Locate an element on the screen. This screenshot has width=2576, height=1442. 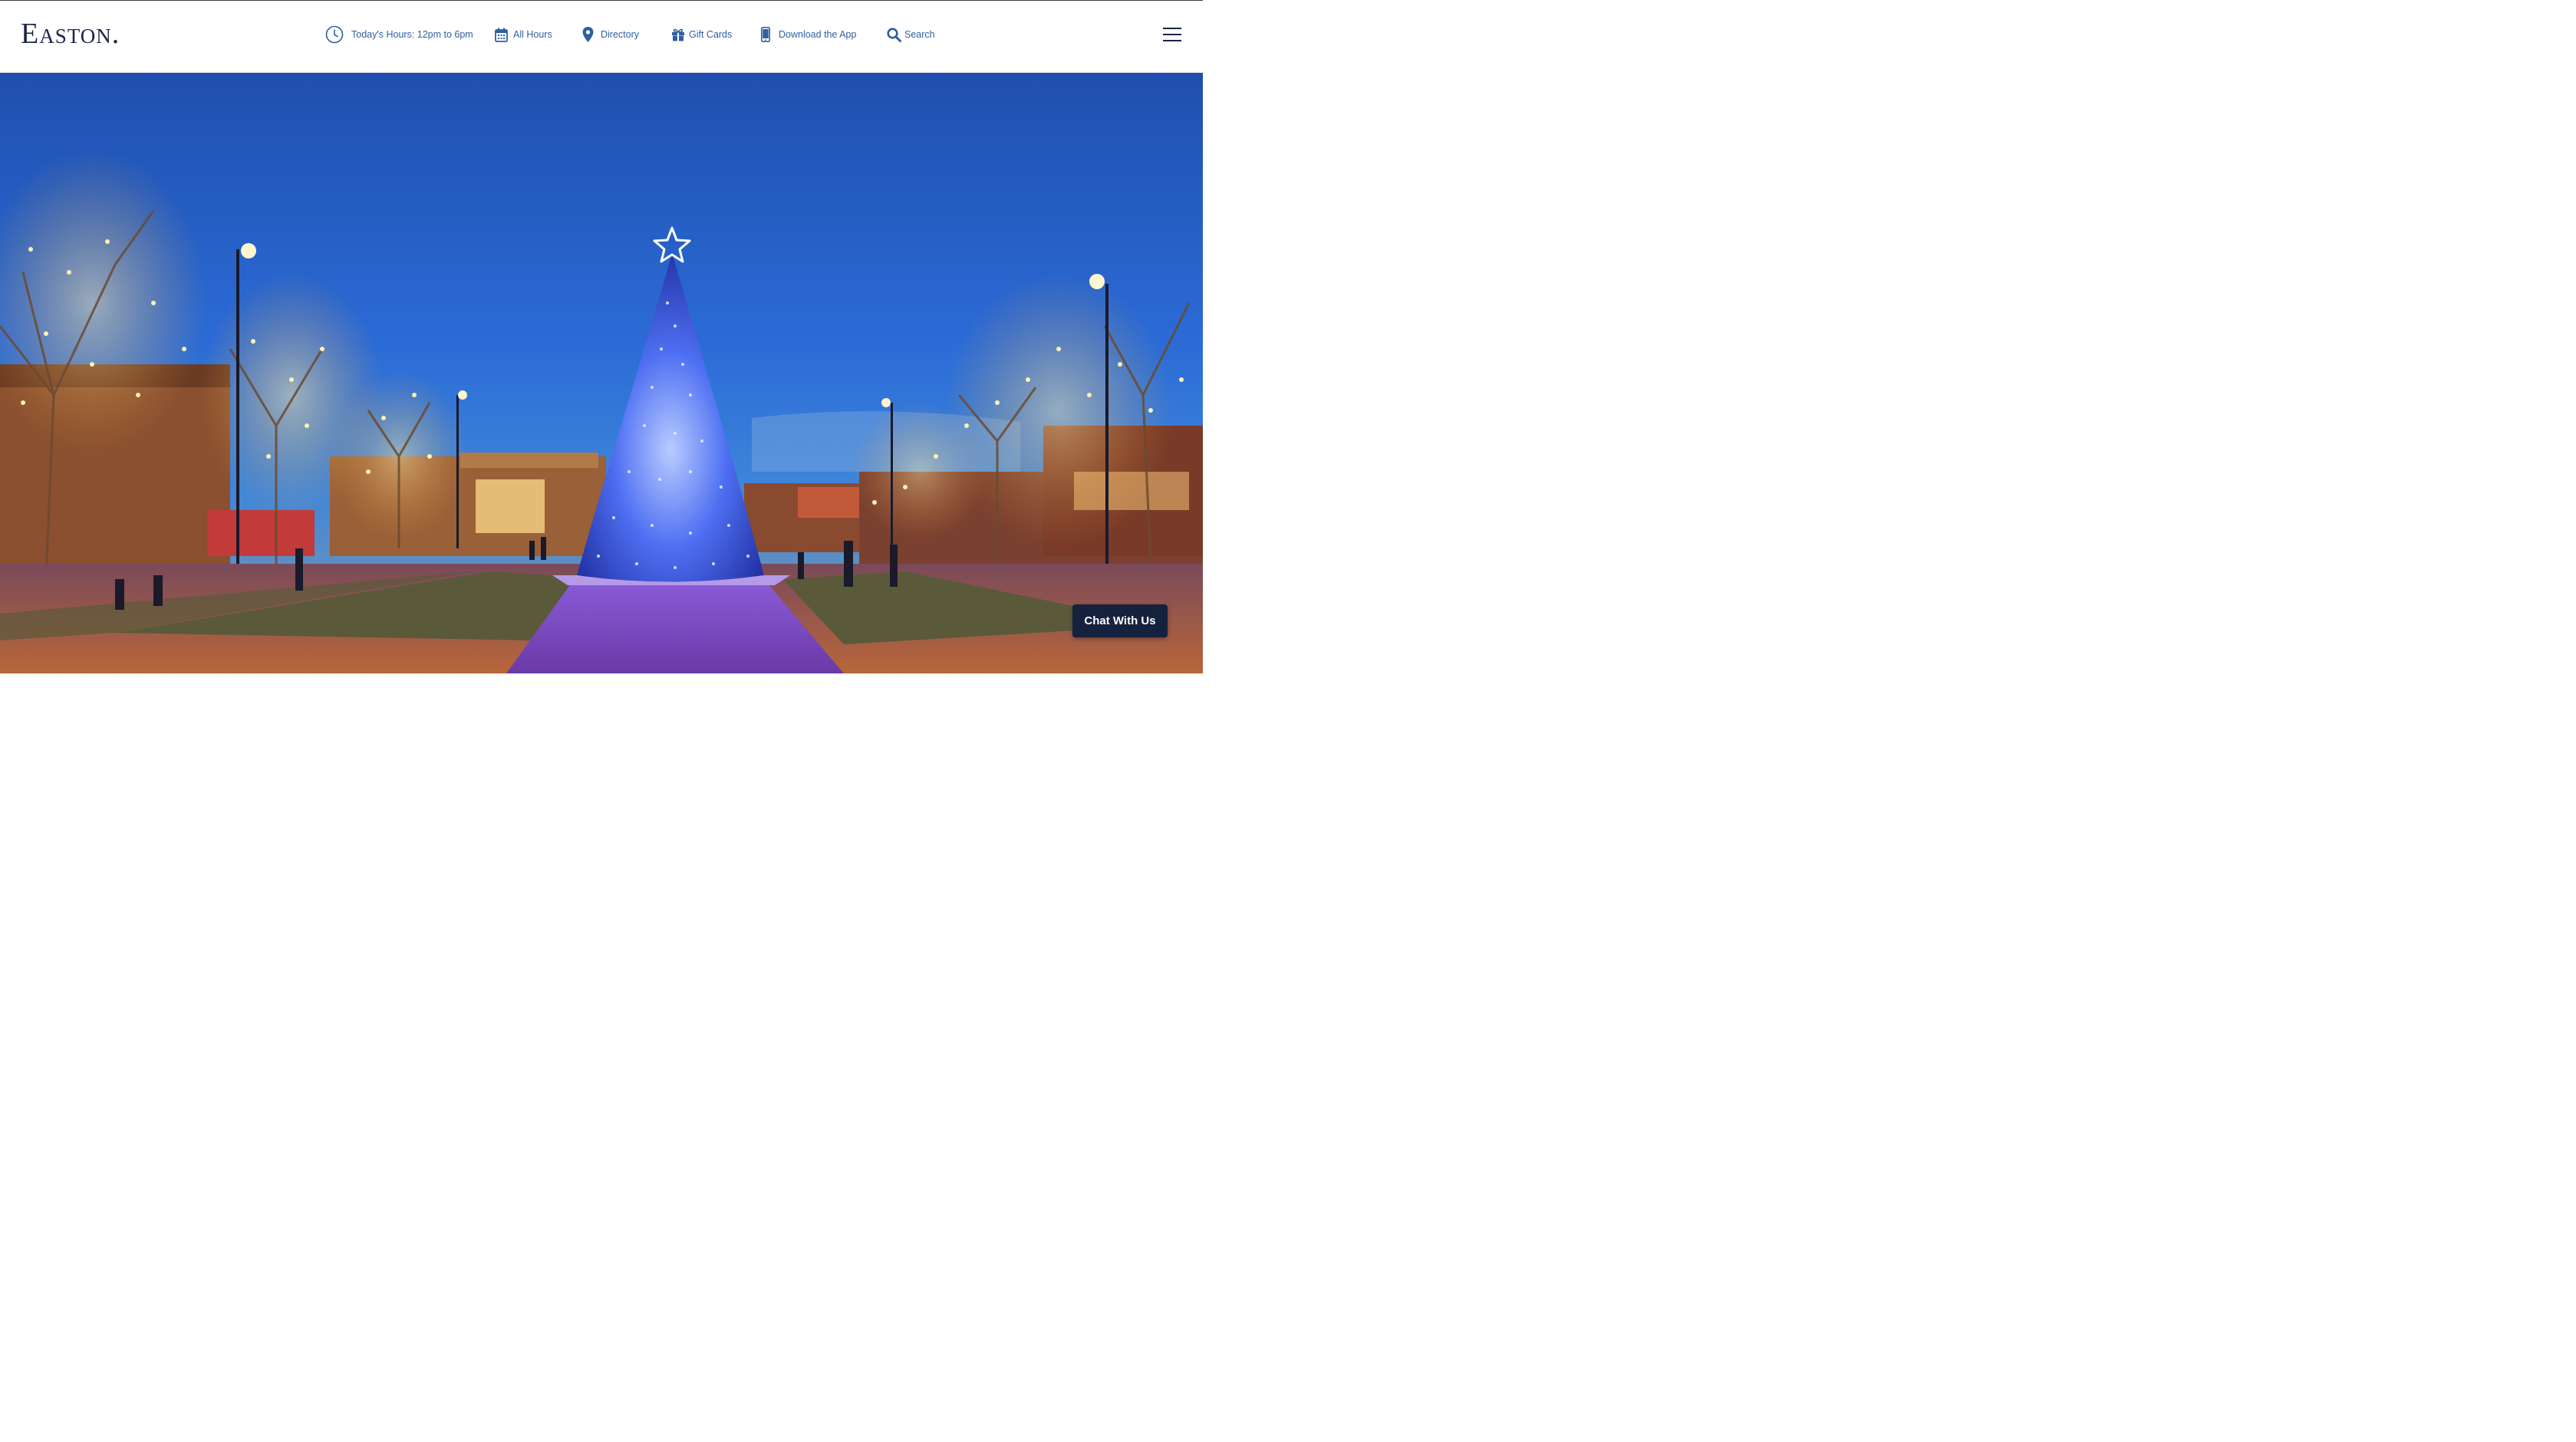
nav-label-all-hours: All Hours is located at coordinates (532, 34).